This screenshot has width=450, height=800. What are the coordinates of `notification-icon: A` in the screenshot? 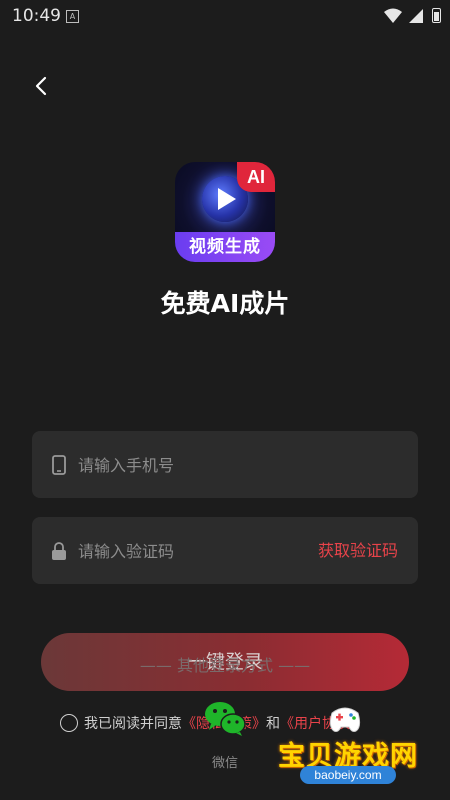 It's located at (72, 16).